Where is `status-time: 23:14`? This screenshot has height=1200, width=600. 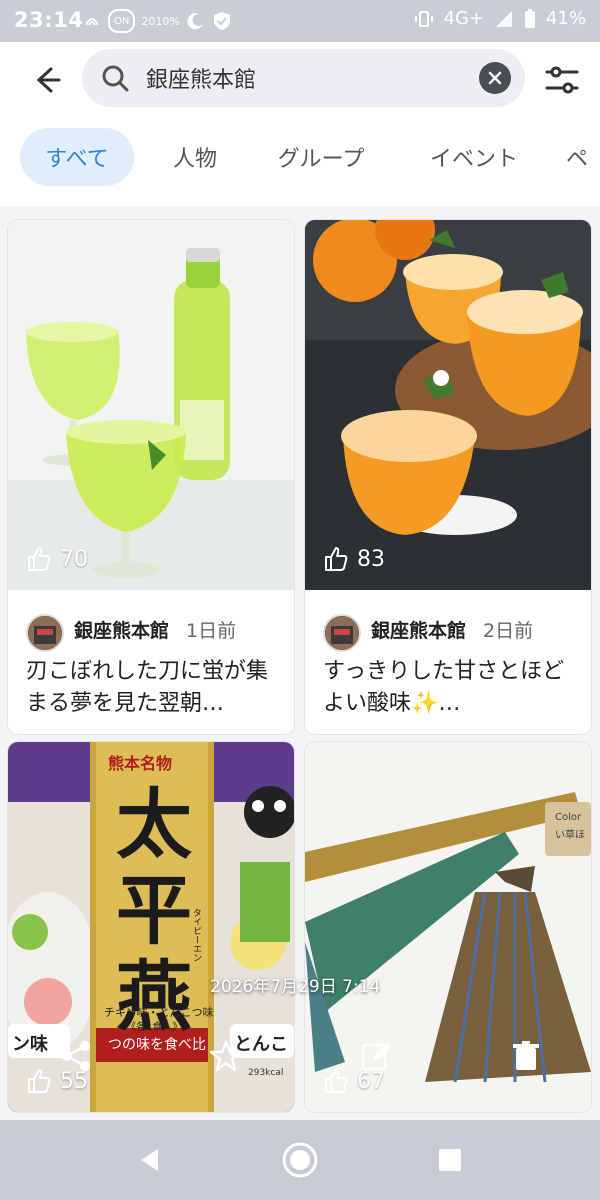
status-time: 23:14 is located at coordinates (49, 20).